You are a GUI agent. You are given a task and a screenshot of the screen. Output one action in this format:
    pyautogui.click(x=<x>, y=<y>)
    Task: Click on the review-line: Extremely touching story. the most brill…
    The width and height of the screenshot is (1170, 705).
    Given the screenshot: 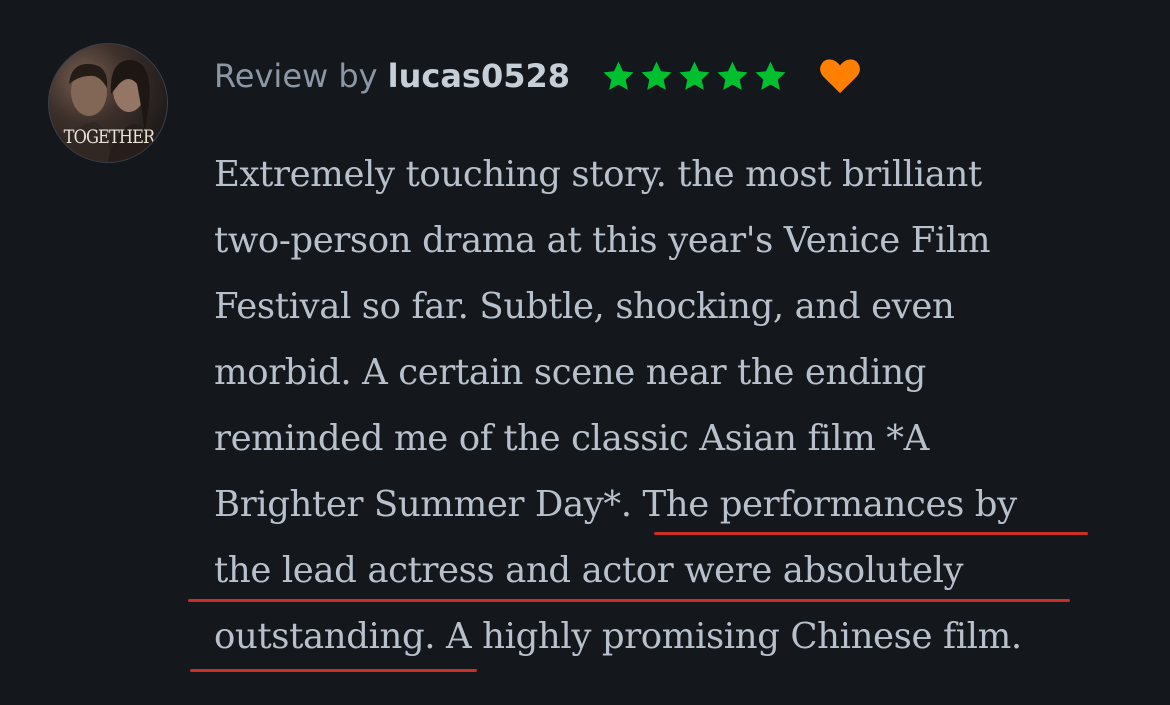 What is the action you would take?
    pyautogui.click(x=598, y=174)
    